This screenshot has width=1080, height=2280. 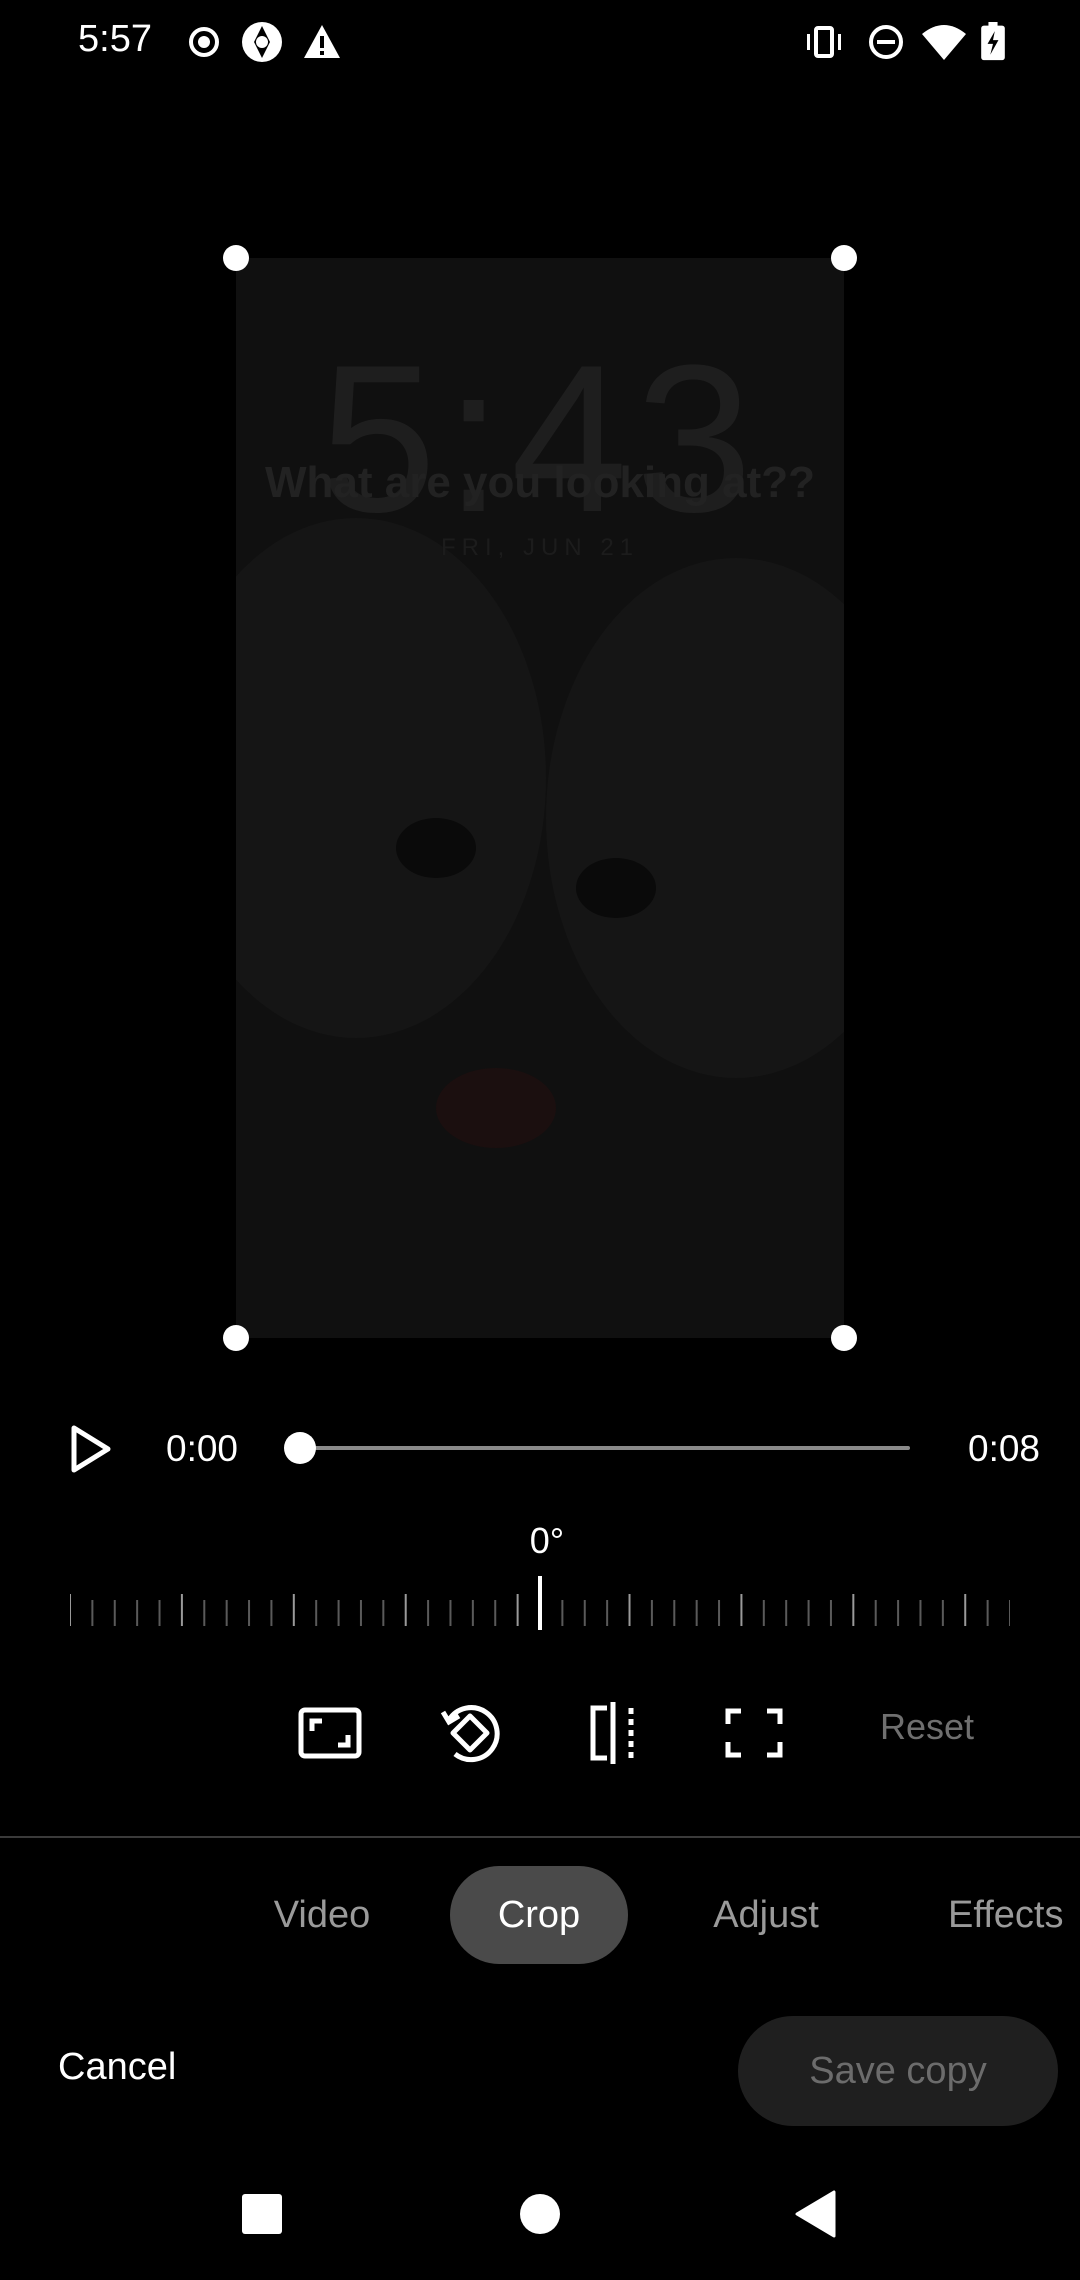 I want to click on tab-crop: Crop, so click(x=539, y=1915).